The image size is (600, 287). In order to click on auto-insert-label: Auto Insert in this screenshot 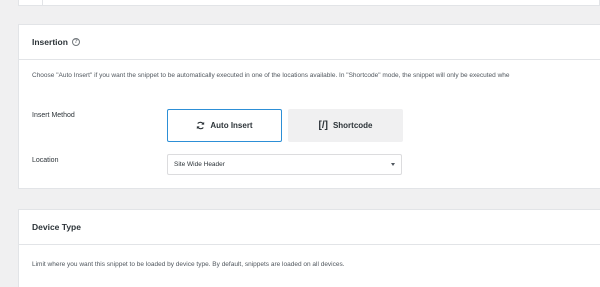, I will do `click(231, 125)`.